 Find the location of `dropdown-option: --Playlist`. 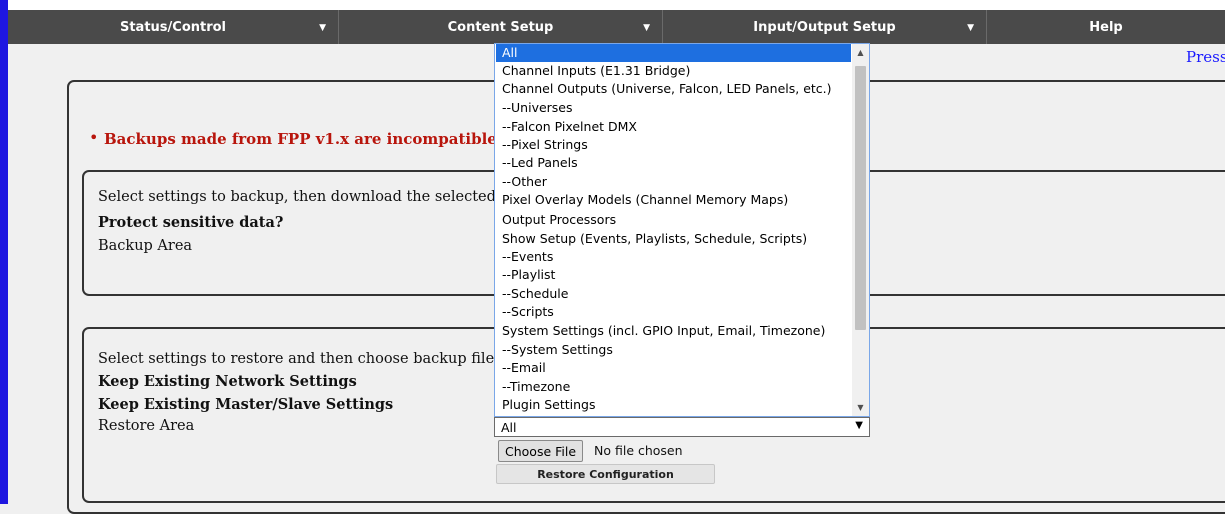

dropdown-option: --Playlist is located at coordinates (673, 275).